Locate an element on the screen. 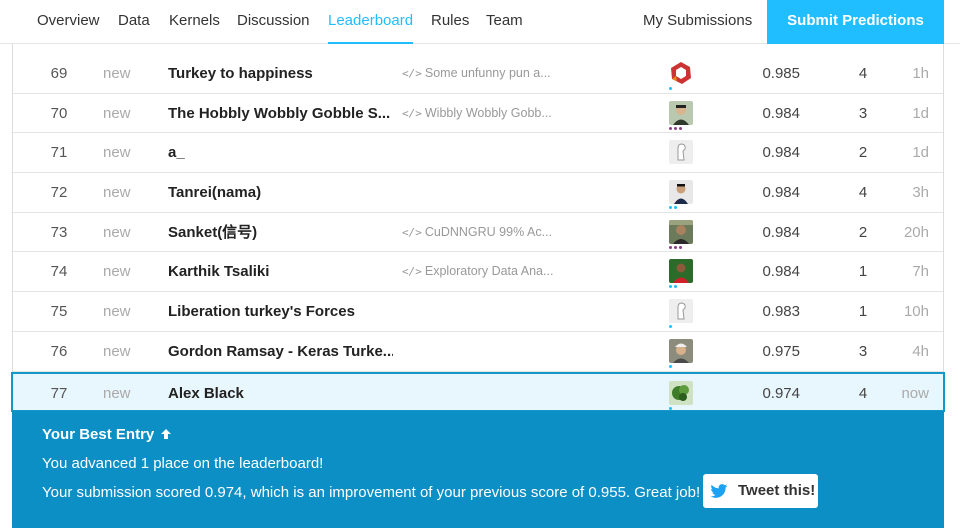 This screenshot has width=960, height=528. team-name: Tanrei(nama) is located at coordinates (214, 192).